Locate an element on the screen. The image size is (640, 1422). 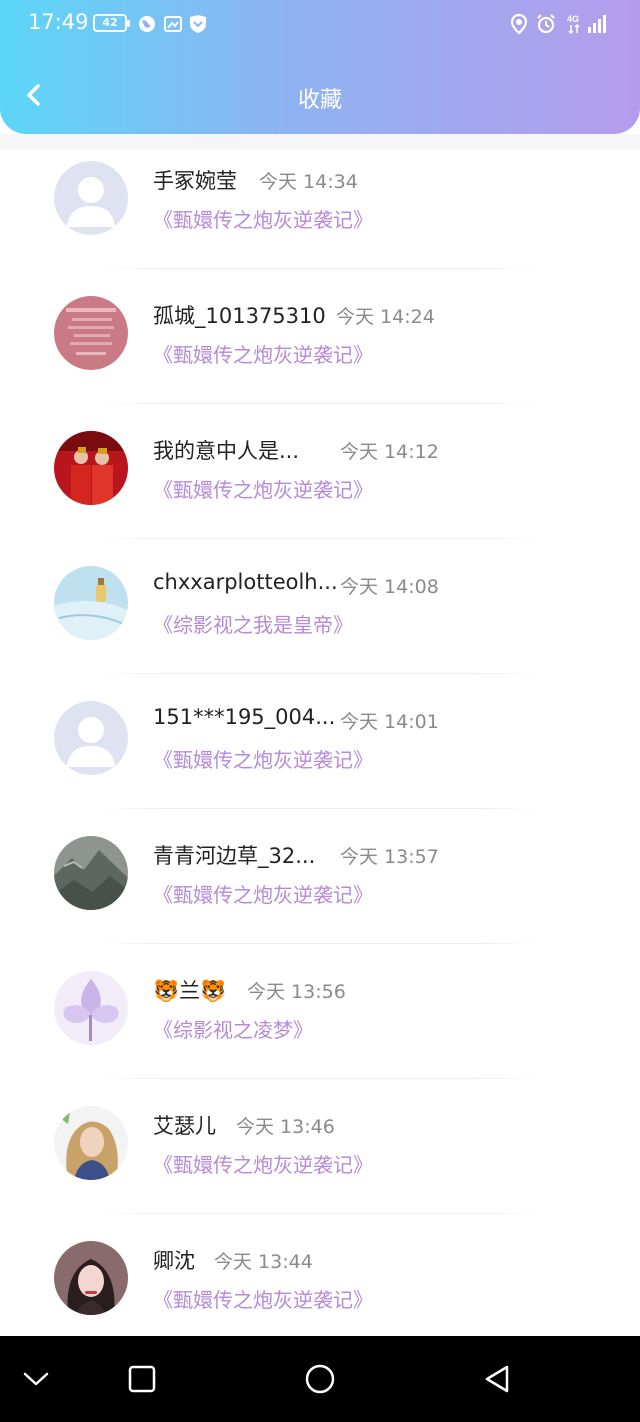
alarm-icon is located at coordinates (546, 24).